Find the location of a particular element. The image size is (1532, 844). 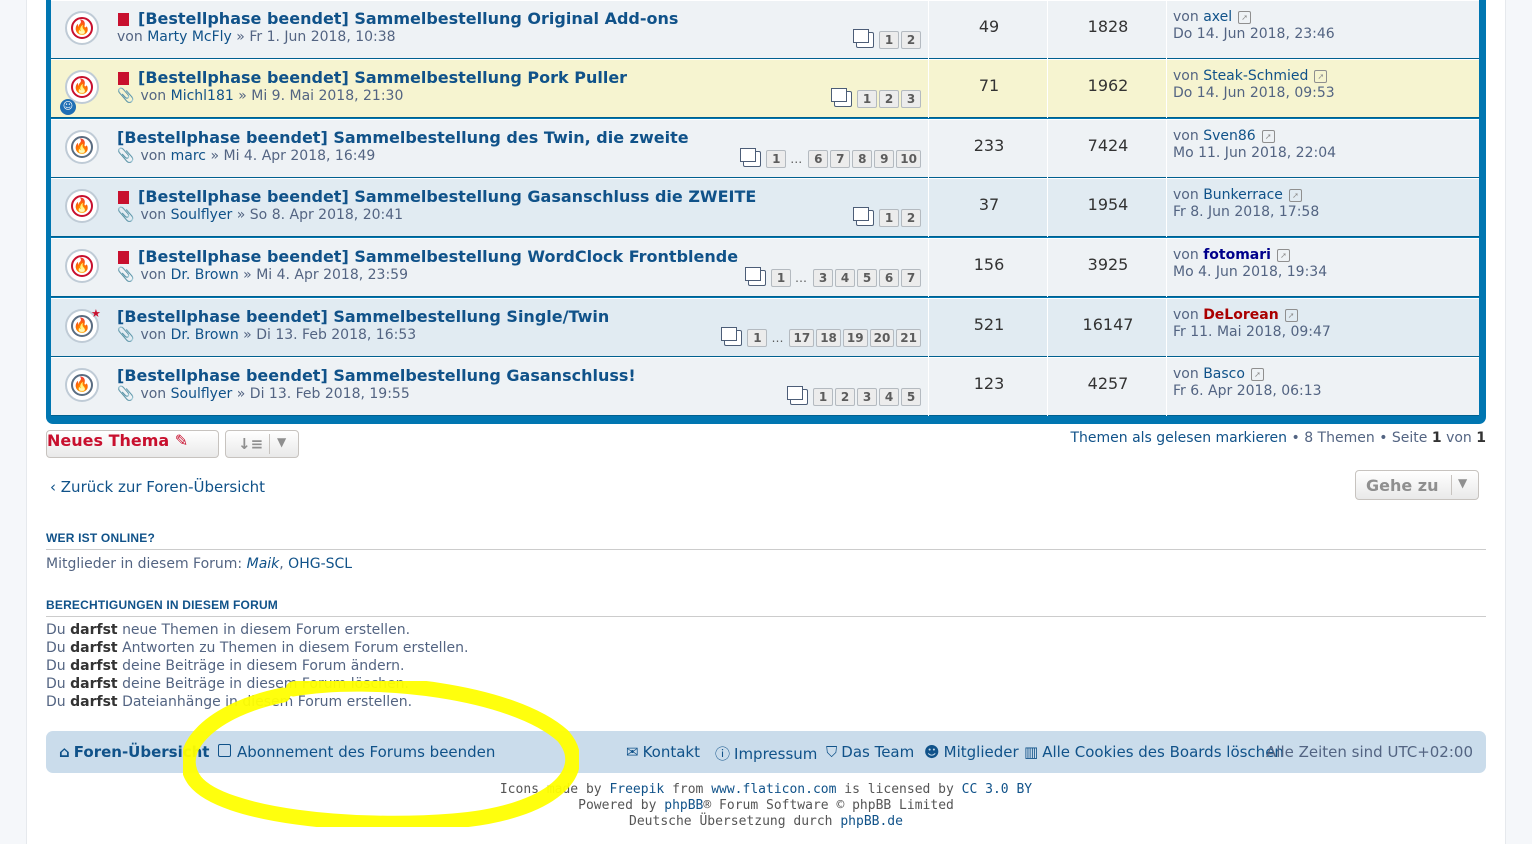

hot-topic-icon: 🔥 is located at coordinates (82, 266).